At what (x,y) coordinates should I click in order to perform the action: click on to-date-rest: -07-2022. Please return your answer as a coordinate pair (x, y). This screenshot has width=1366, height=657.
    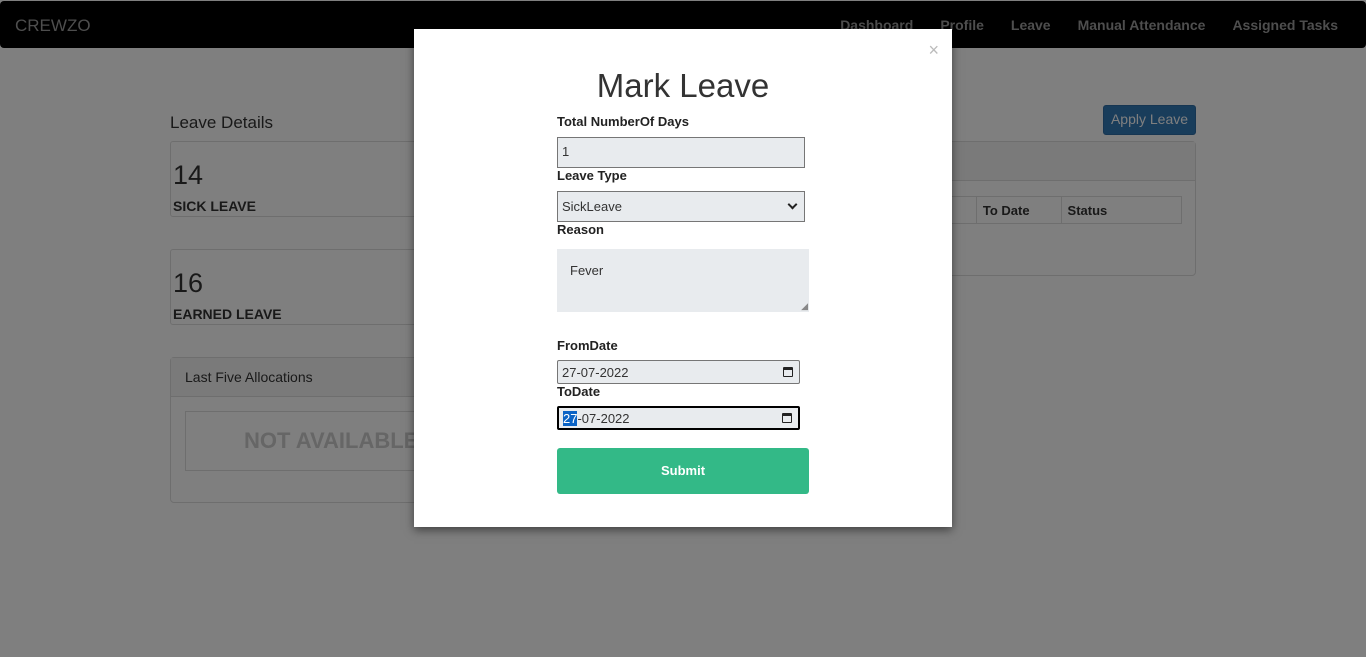
    Looking at the image, I should click on (603, 418).